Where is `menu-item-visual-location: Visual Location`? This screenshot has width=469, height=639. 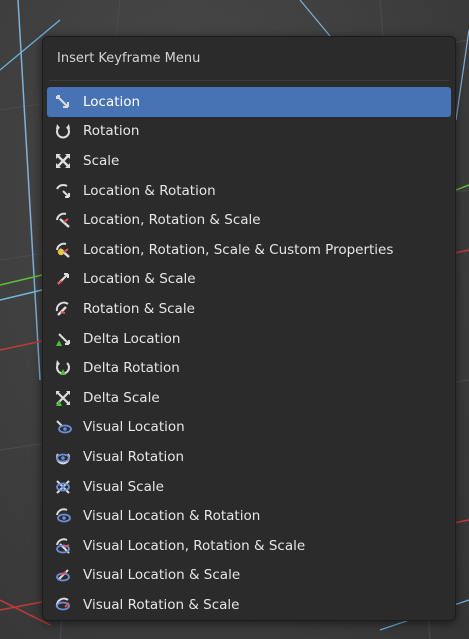 menu-item-visual-location: Visual Location is located at coordinates (249, 428).